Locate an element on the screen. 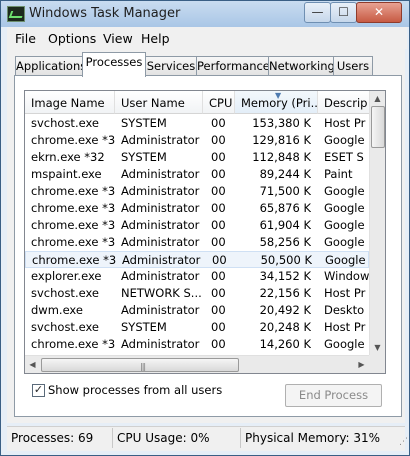  resize-grip-icon: ⋰ is located at coordinates (403, 442).